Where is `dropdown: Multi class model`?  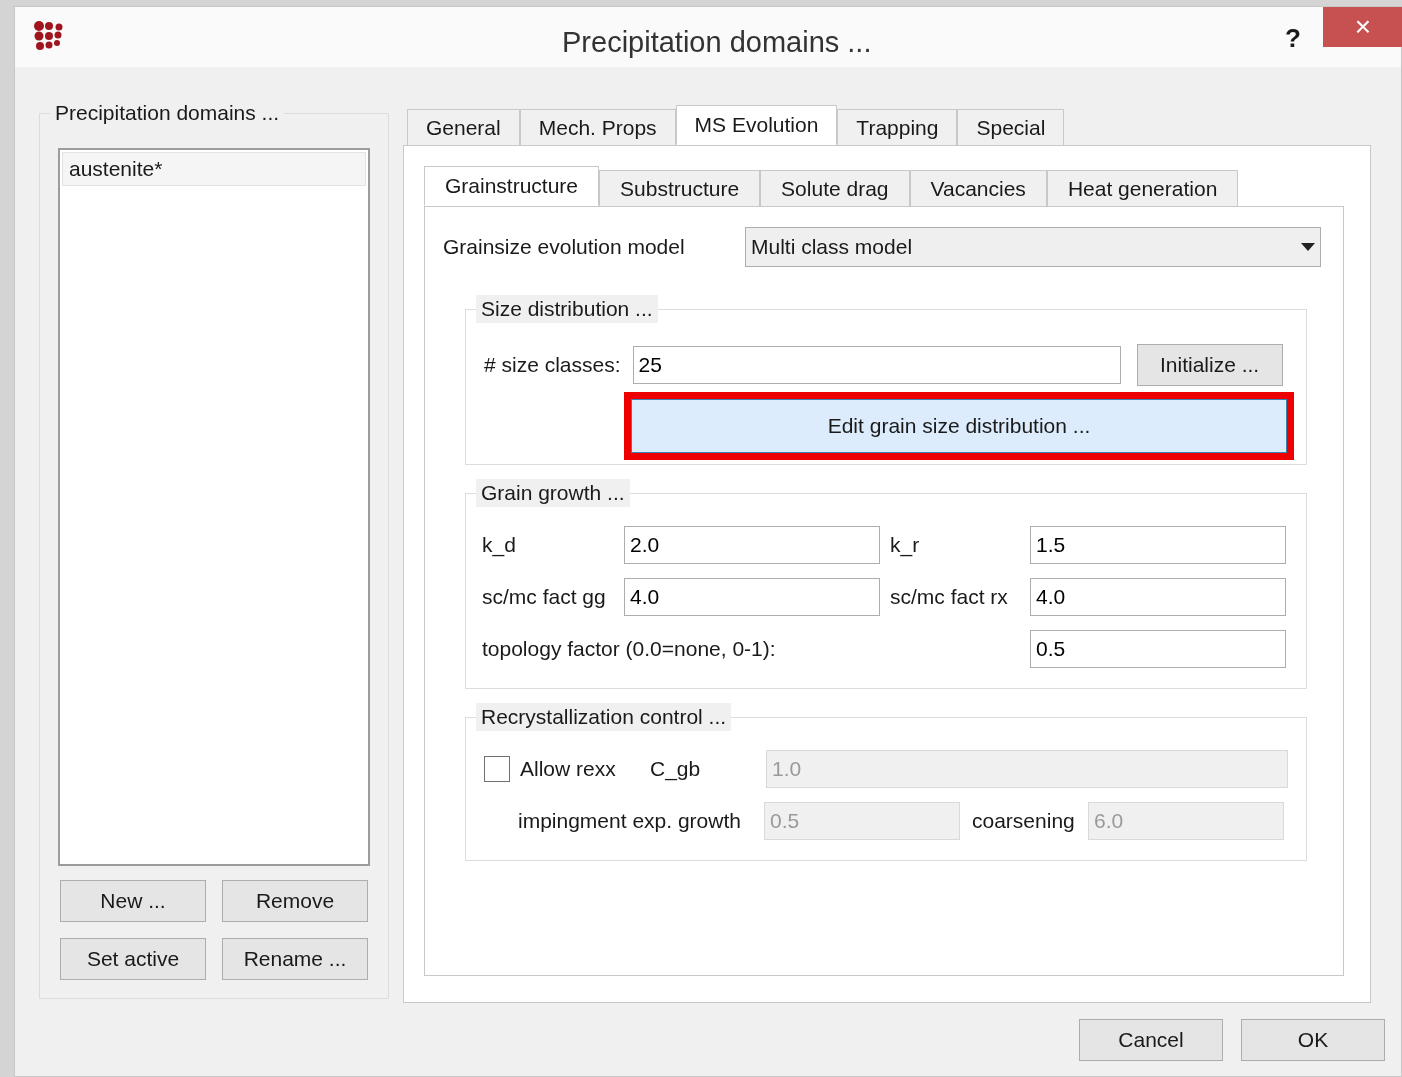
dropdown: Multi class model is located at coordinates (1033, 247).